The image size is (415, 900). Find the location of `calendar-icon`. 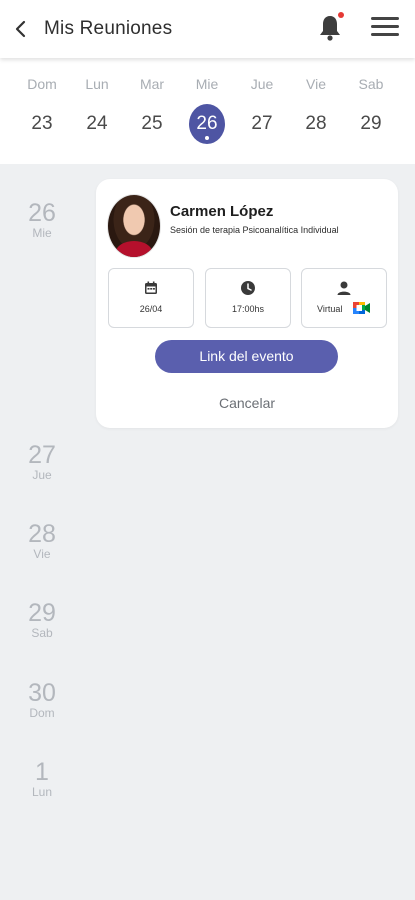

calendar-icon is located at coordinates (151, 287).